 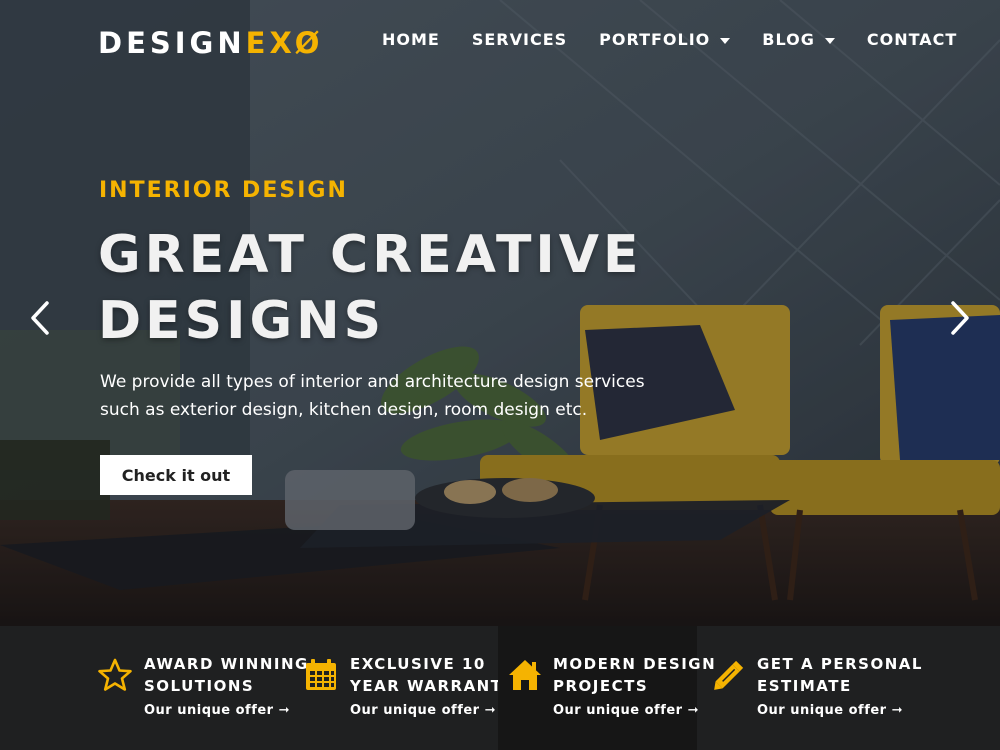 I want to click on feature-title: MODERN DESIGN PROJECTS, so click(x=634, y=675).